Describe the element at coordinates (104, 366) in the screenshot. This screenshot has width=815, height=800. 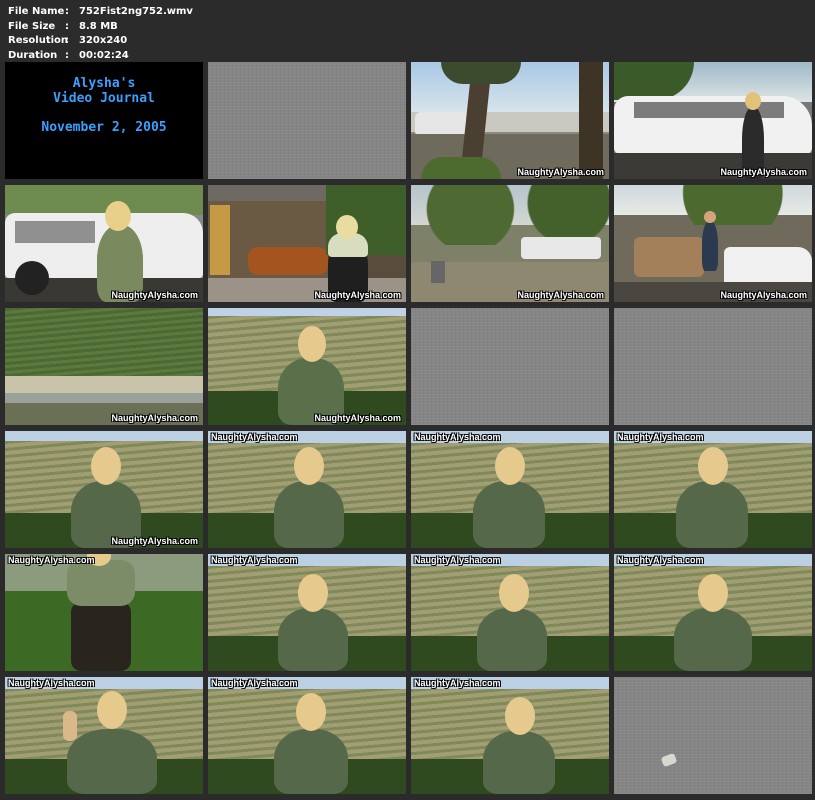
I see `thumbnail-vineyard-rows: NaughtyAlysha.com` at that location.